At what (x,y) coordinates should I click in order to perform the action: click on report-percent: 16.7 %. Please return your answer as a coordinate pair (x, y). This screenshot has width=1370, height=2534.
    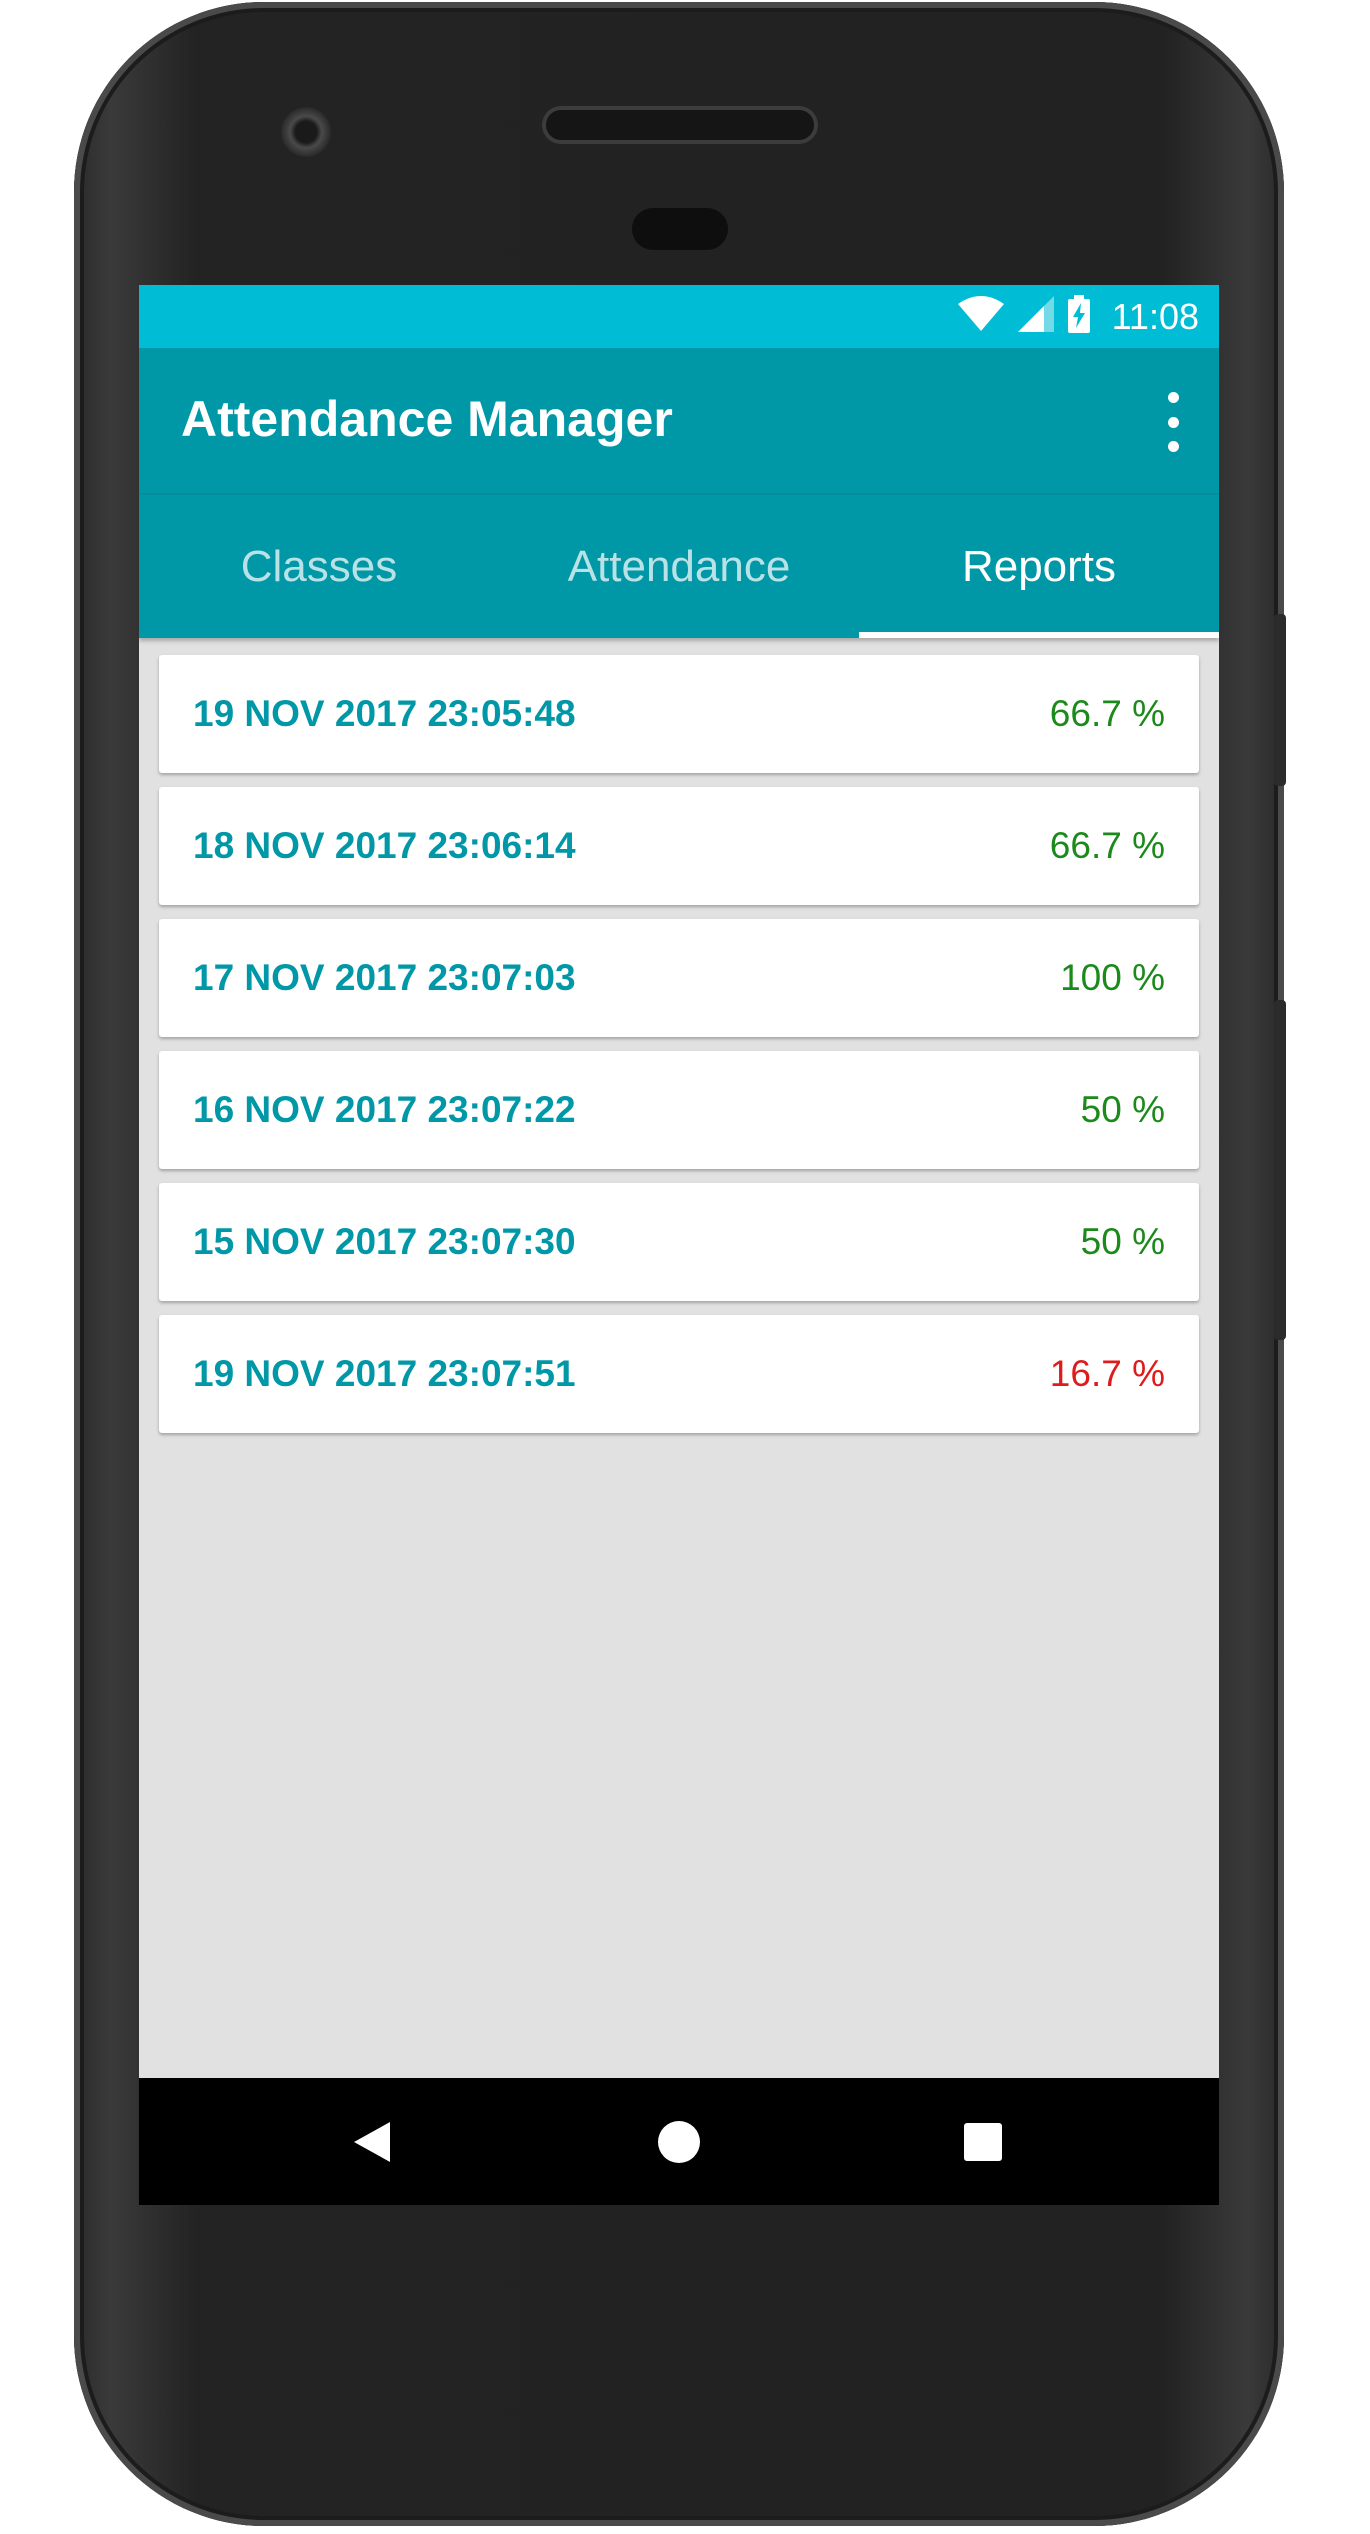
    Looking at the image, I should click on (1107, 1373).